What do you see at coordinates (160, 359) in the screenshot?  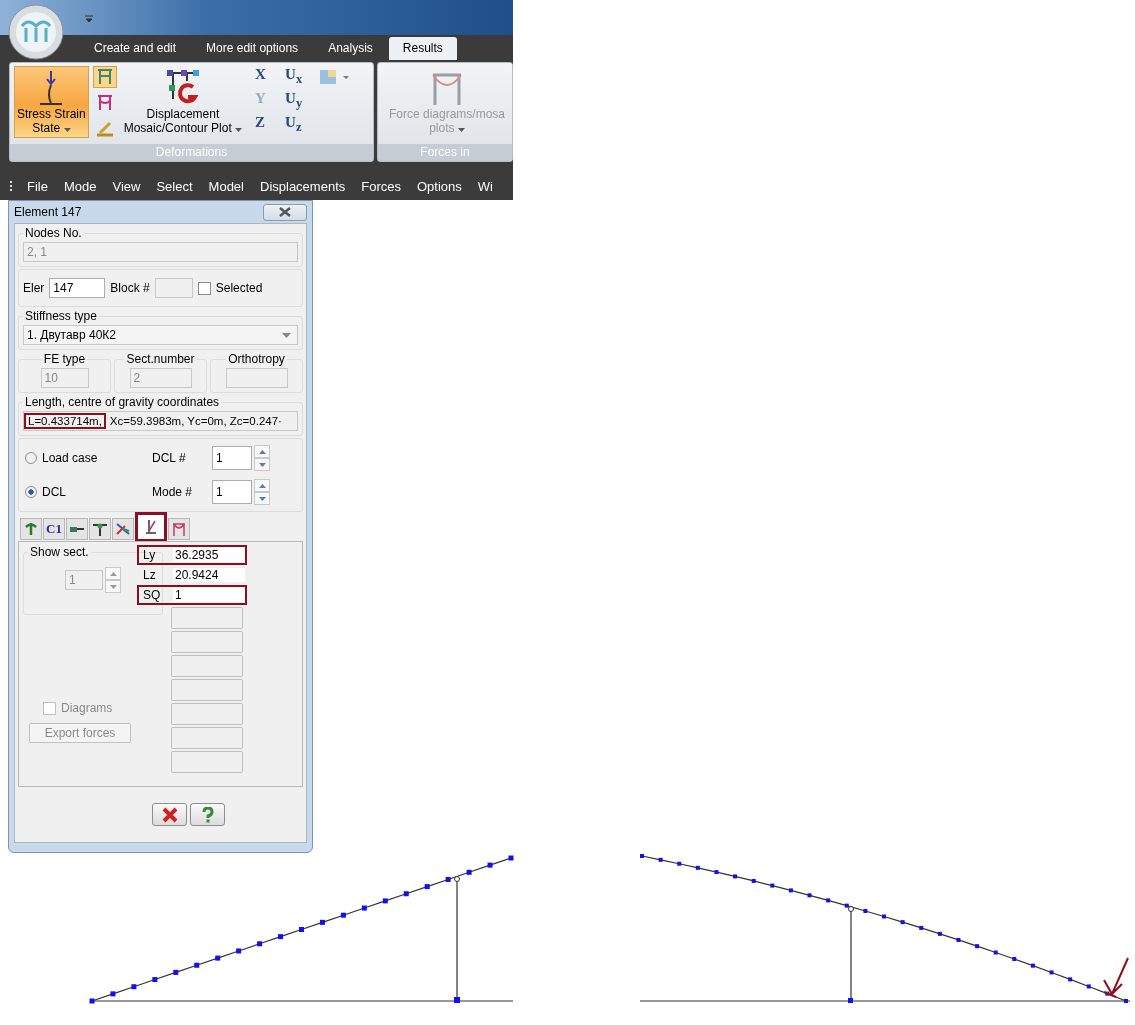 I see `group-label: Sect.number` at bounding box center [160, 359].